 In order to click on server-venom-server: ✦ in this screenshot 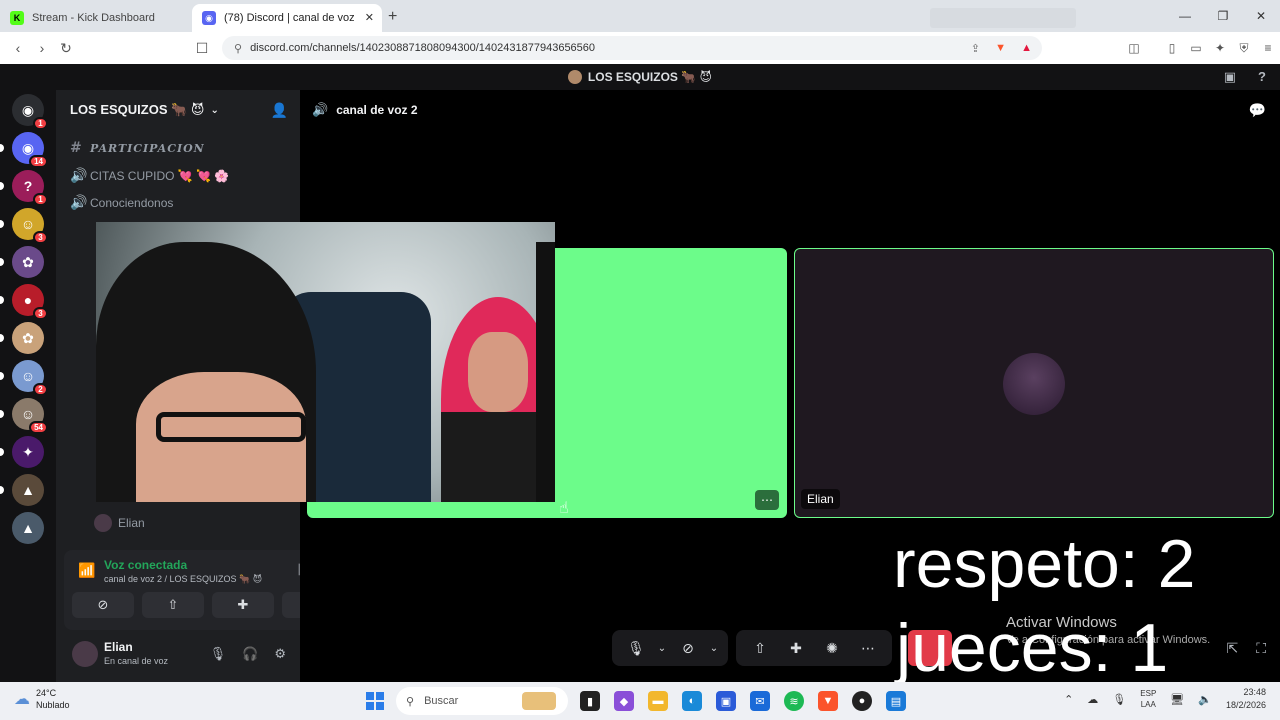, I will do `click(28, 452)`.